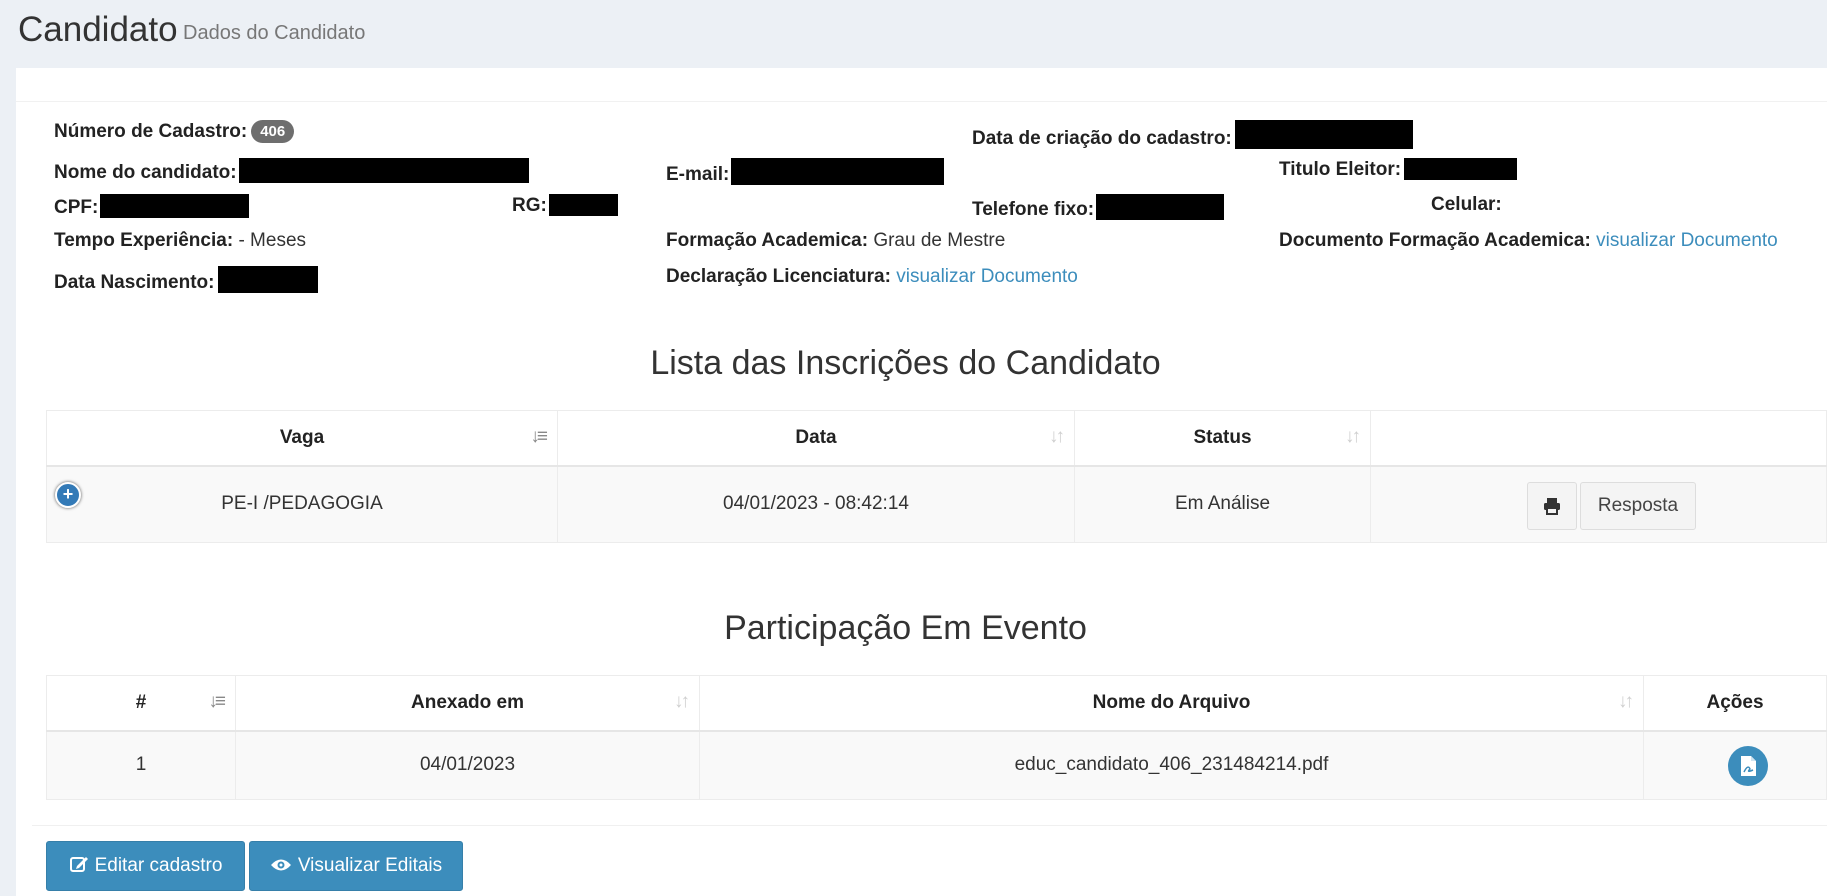 This screenshot has height=896, width=1827. Describe the element at coordinates (370, 865) in the screenshot. I see `visualizar-editais-label: Visualizar Editais` at that location.